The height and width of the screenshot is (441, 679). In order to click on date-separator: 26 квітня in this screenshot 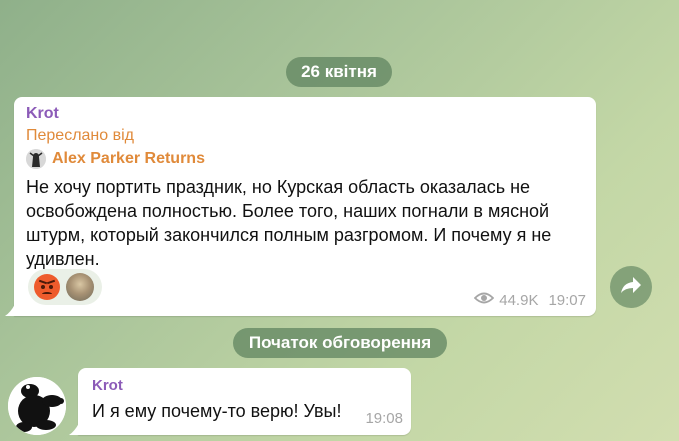, I will do `click(339, 72)`.